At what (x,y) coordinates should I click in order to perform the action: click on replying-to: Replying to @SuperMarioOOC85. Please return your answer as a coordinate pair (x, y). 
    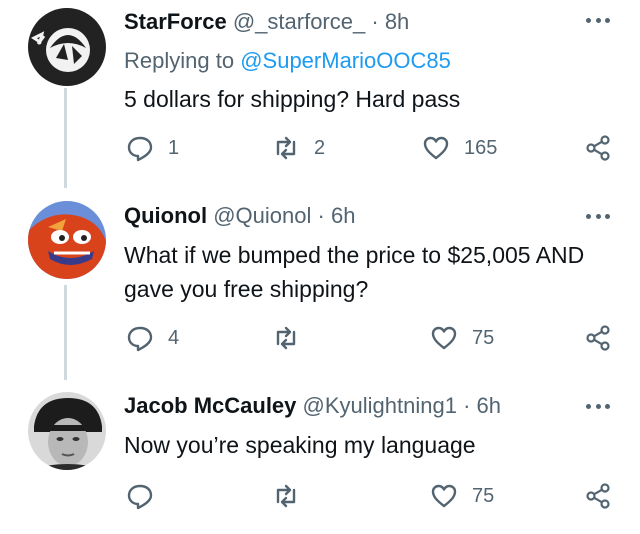
    Looking at the image, I should click on (287, 61).